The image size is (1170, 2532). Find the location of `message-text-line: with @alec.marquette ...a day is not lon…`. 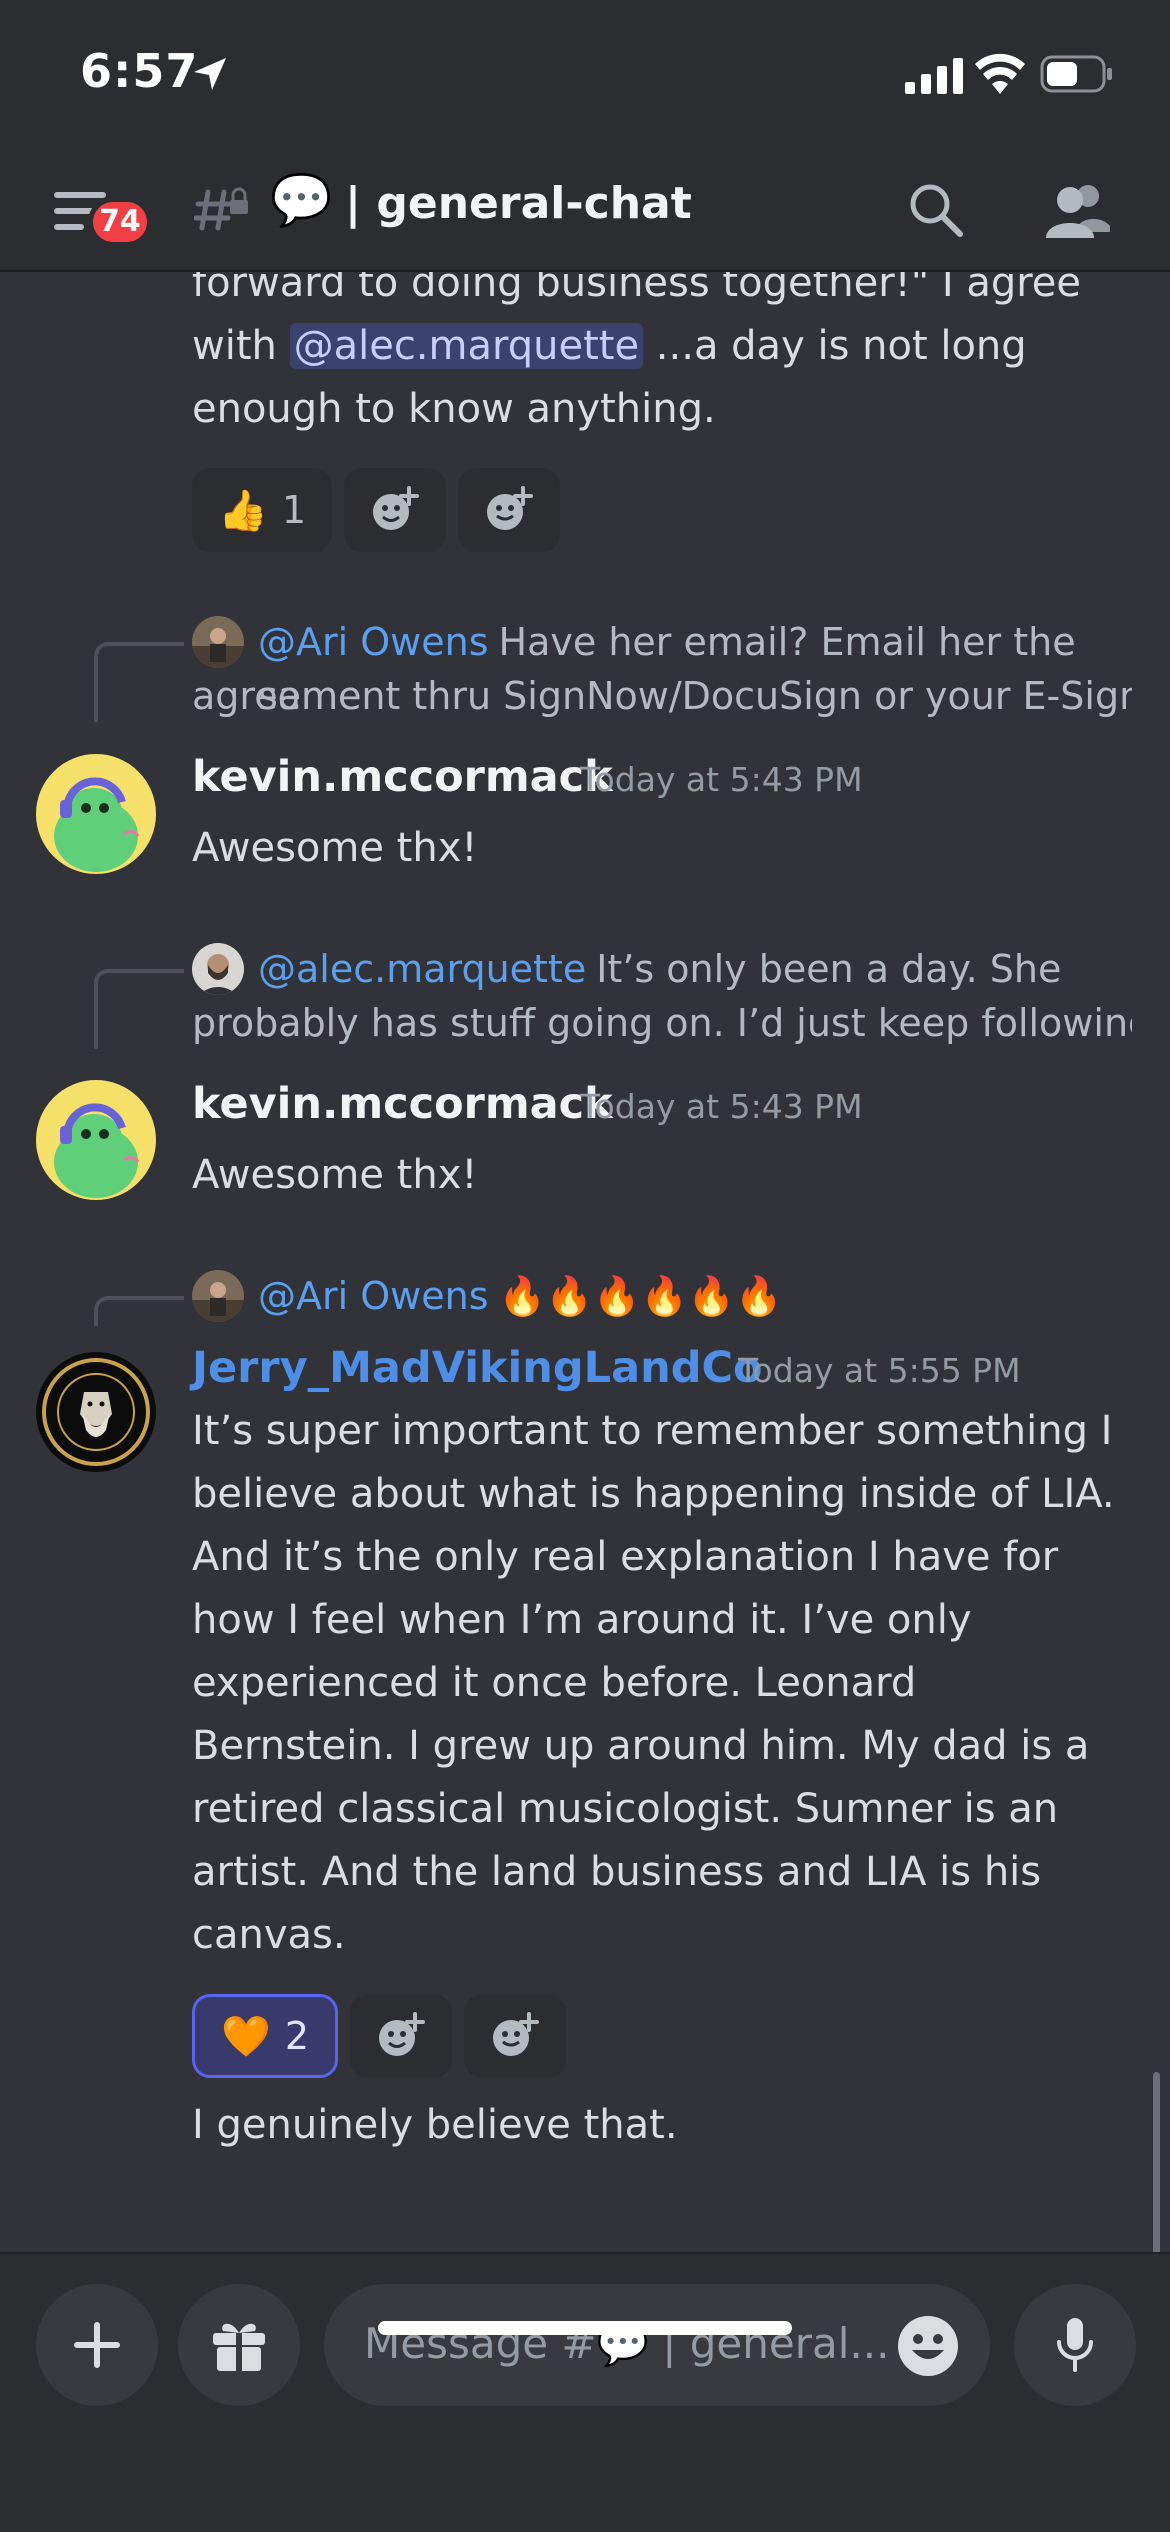

message-text-line: with @alec.marquette ...a day is not lon… is located at coordinates (609, 346).